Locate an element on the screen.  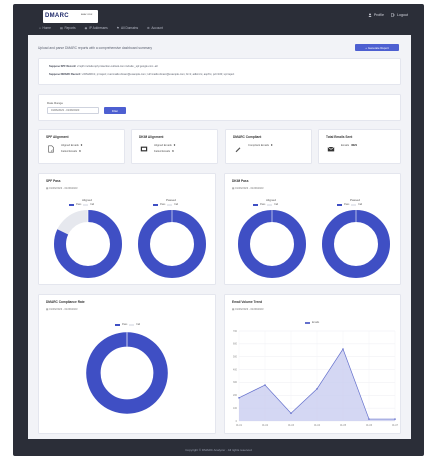
dkim-aligned-legend: Pass Fail is located at coordinates (265, 204).